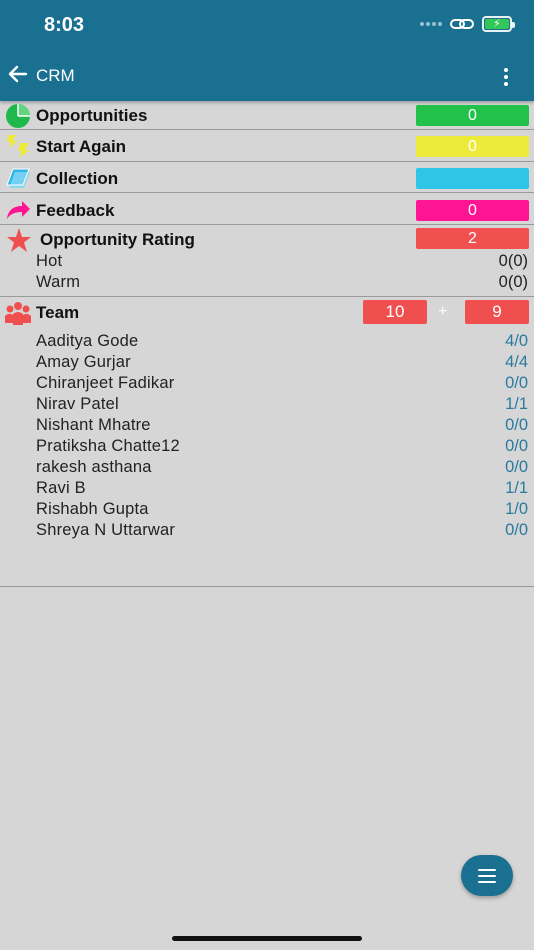 The width and height of the screenshot is (534, 950). What do you see at coordinates (472, 238) in the screenshot?
I see `opportunity-rating-count-badge: 2` at bounding box center [472, 238].